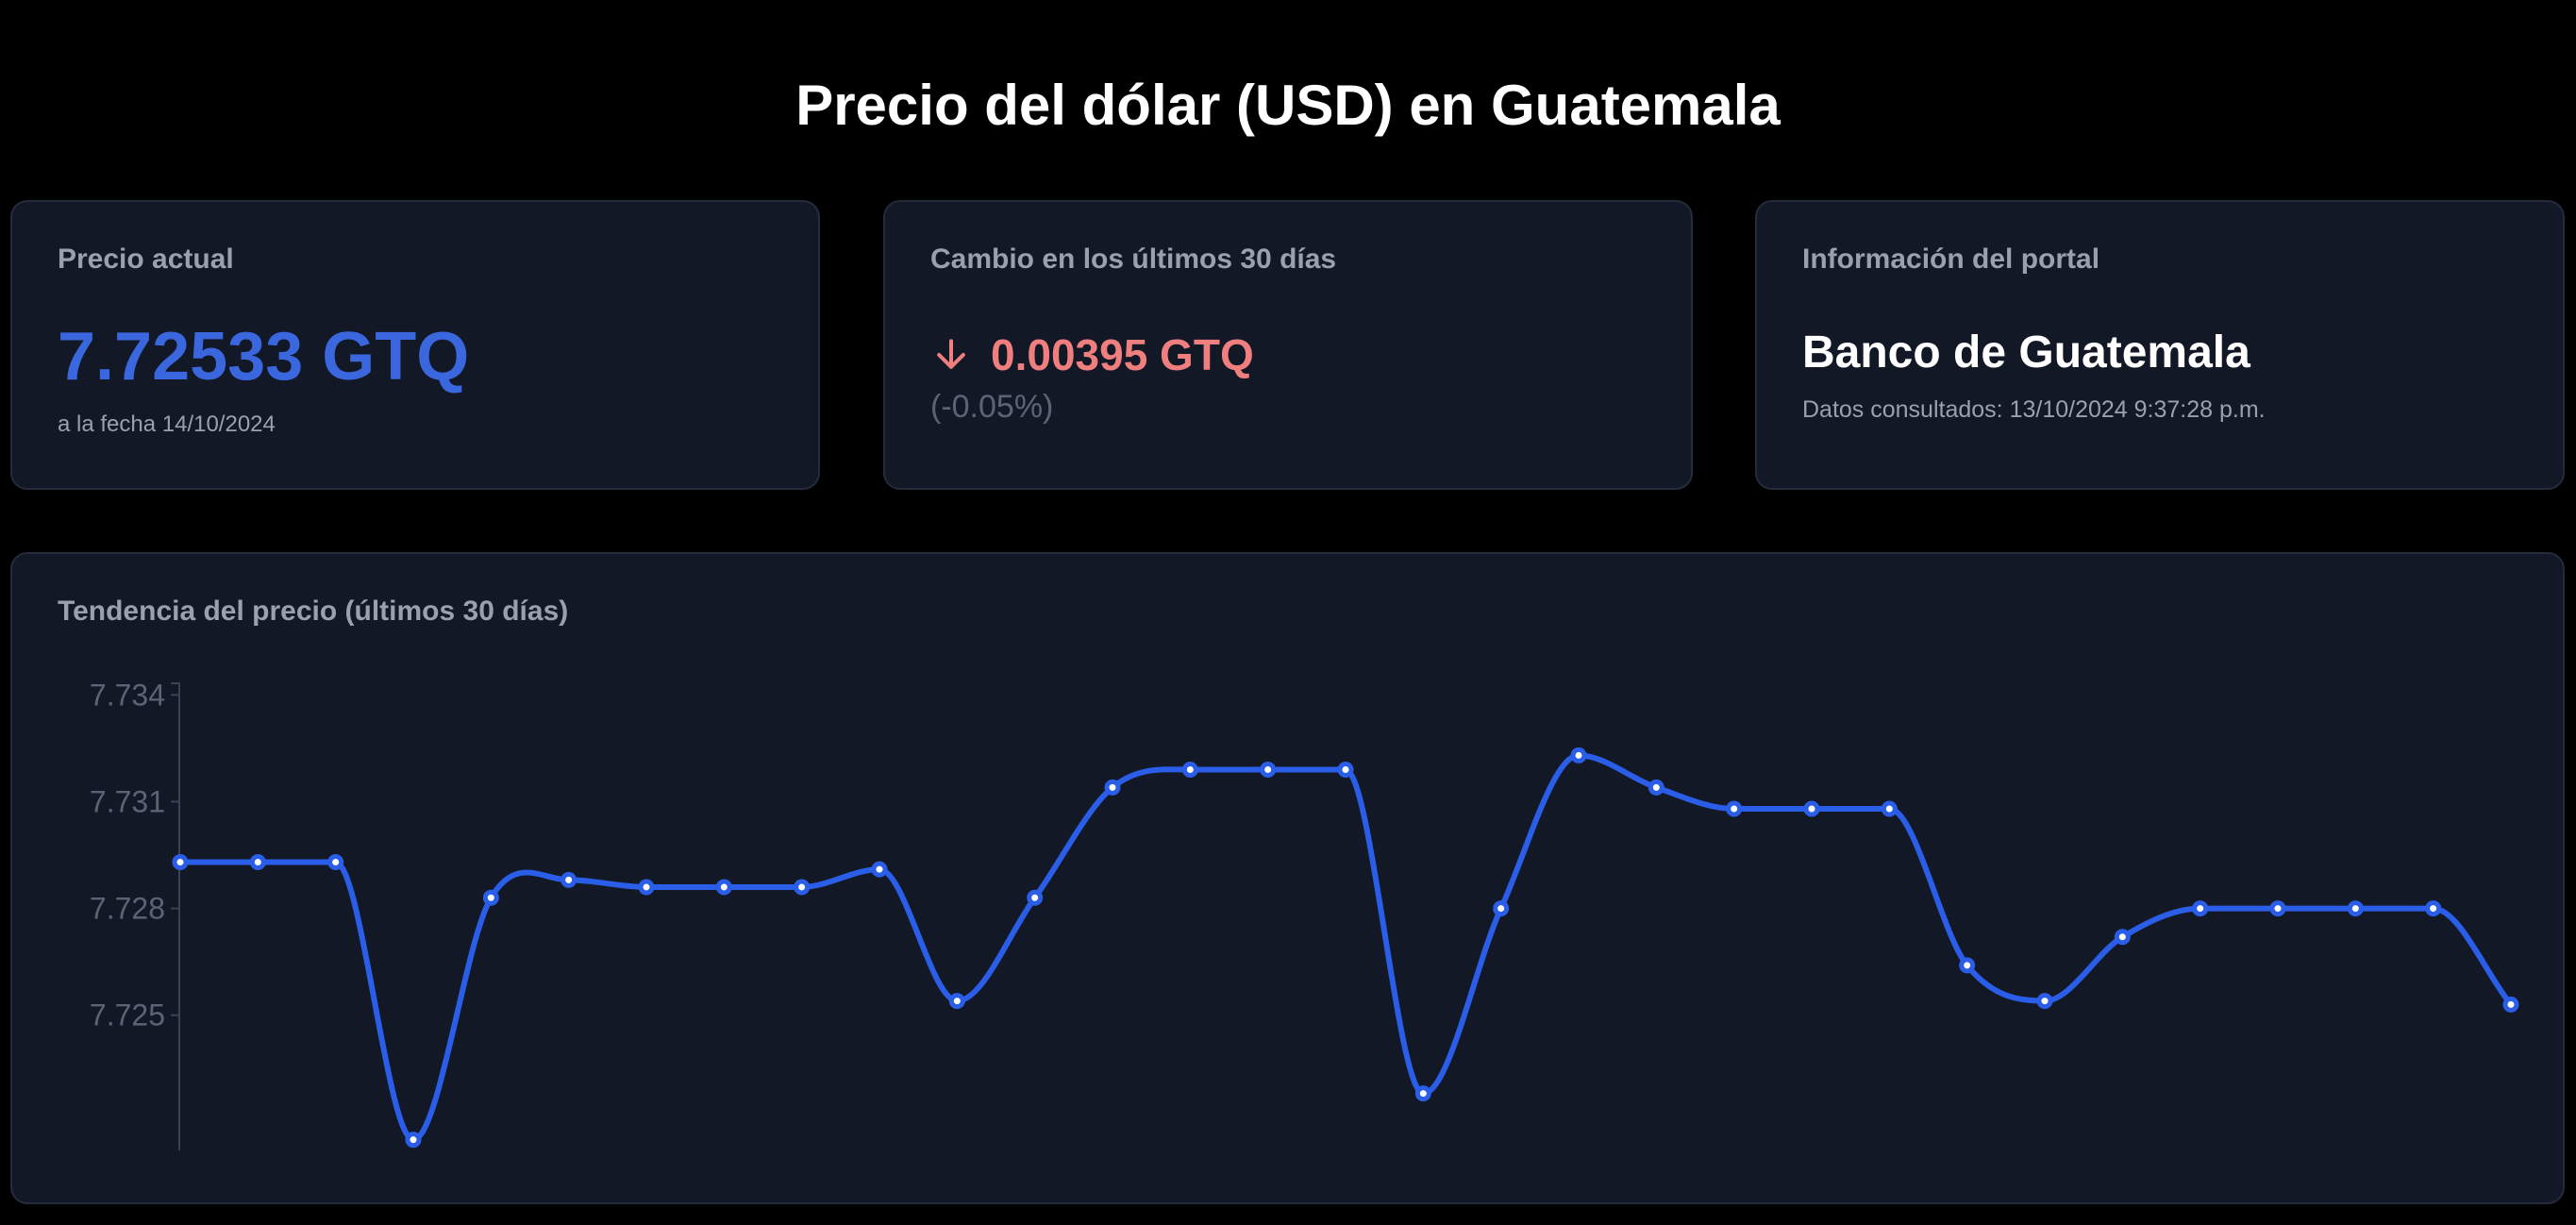 This screenshot has height=1225, width=2576. Describe the element at coordinates (127, 909) in the screenshot. I see `y-tick-label: 7.728` at that location.